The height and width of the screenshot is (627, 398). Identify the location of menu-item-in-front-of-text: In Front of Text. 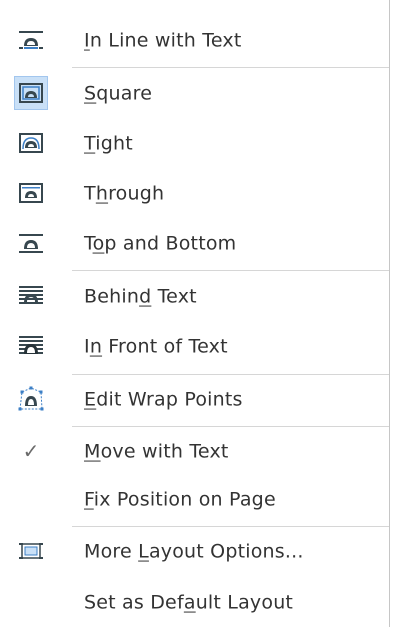
(194, 347).